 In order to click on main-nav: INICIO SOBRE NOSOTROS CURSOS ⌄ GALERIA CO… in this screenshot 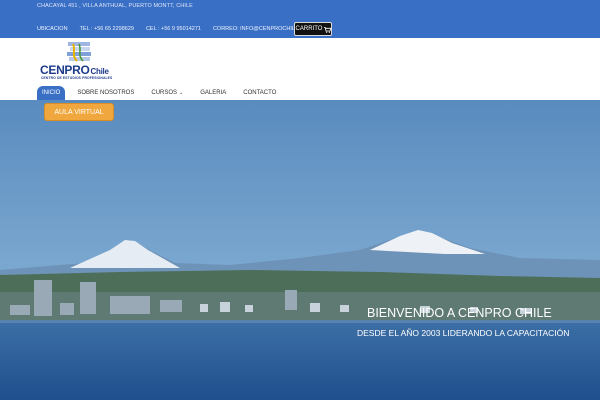, I will do `click(162, 93)`.